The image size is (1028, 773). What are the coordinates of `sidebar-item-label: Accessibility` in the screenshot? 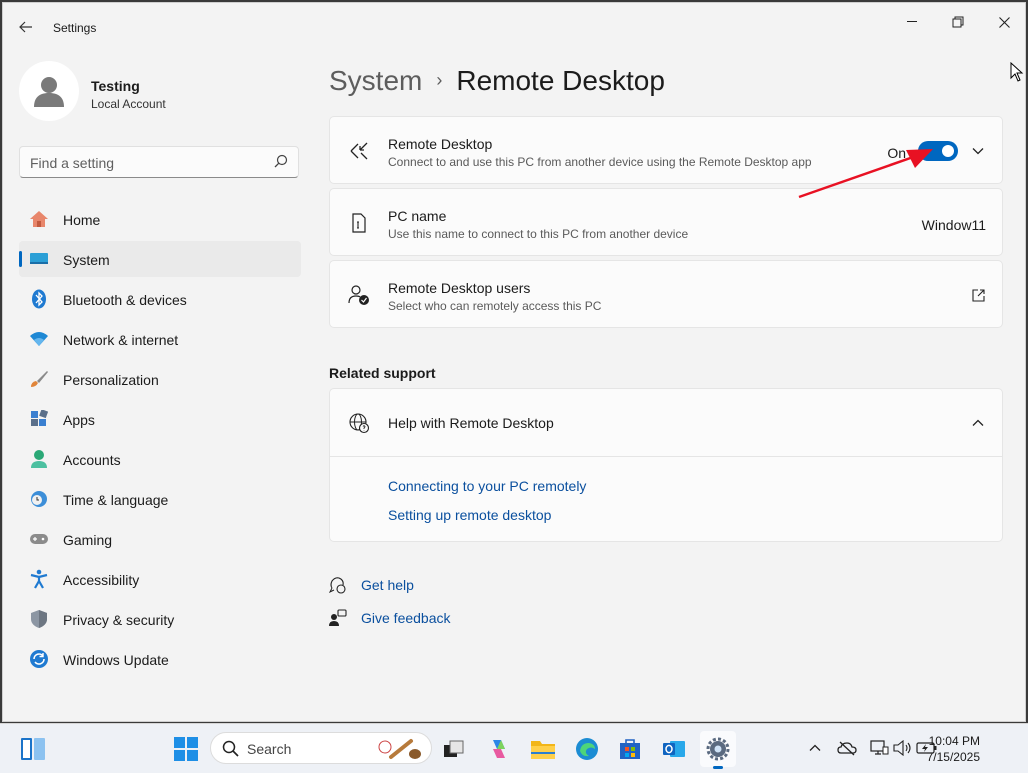 It's located at (101, 580).